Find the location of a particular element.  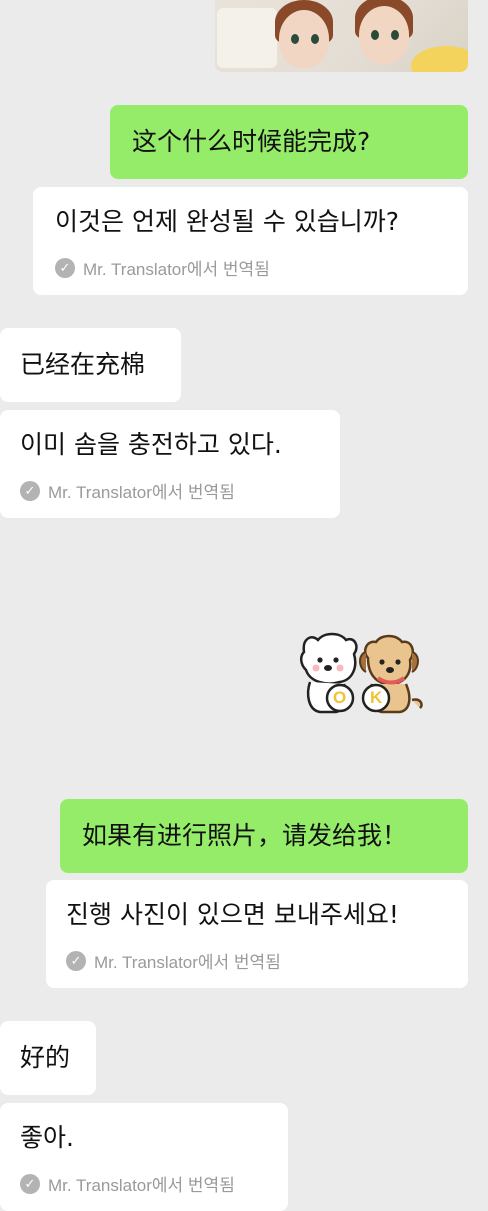

message-text: 好的 is located at coordinates (45, 1057).